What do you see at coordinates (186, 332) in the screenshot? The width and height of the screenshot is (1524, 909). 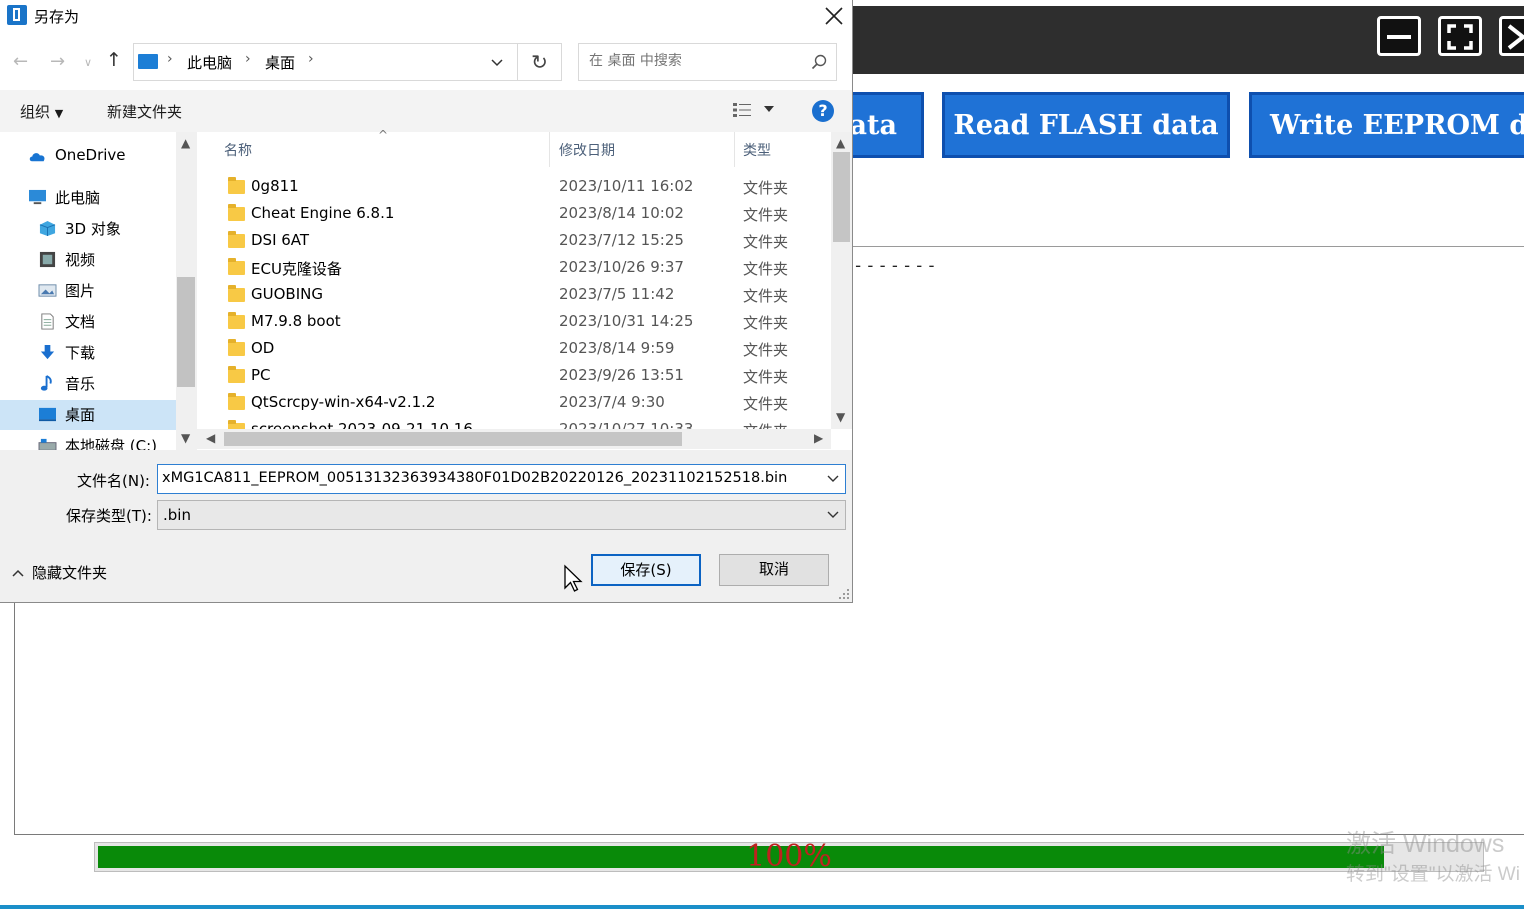 I see `sidebar-scroll-thumb` at bounding box center [186, 332].